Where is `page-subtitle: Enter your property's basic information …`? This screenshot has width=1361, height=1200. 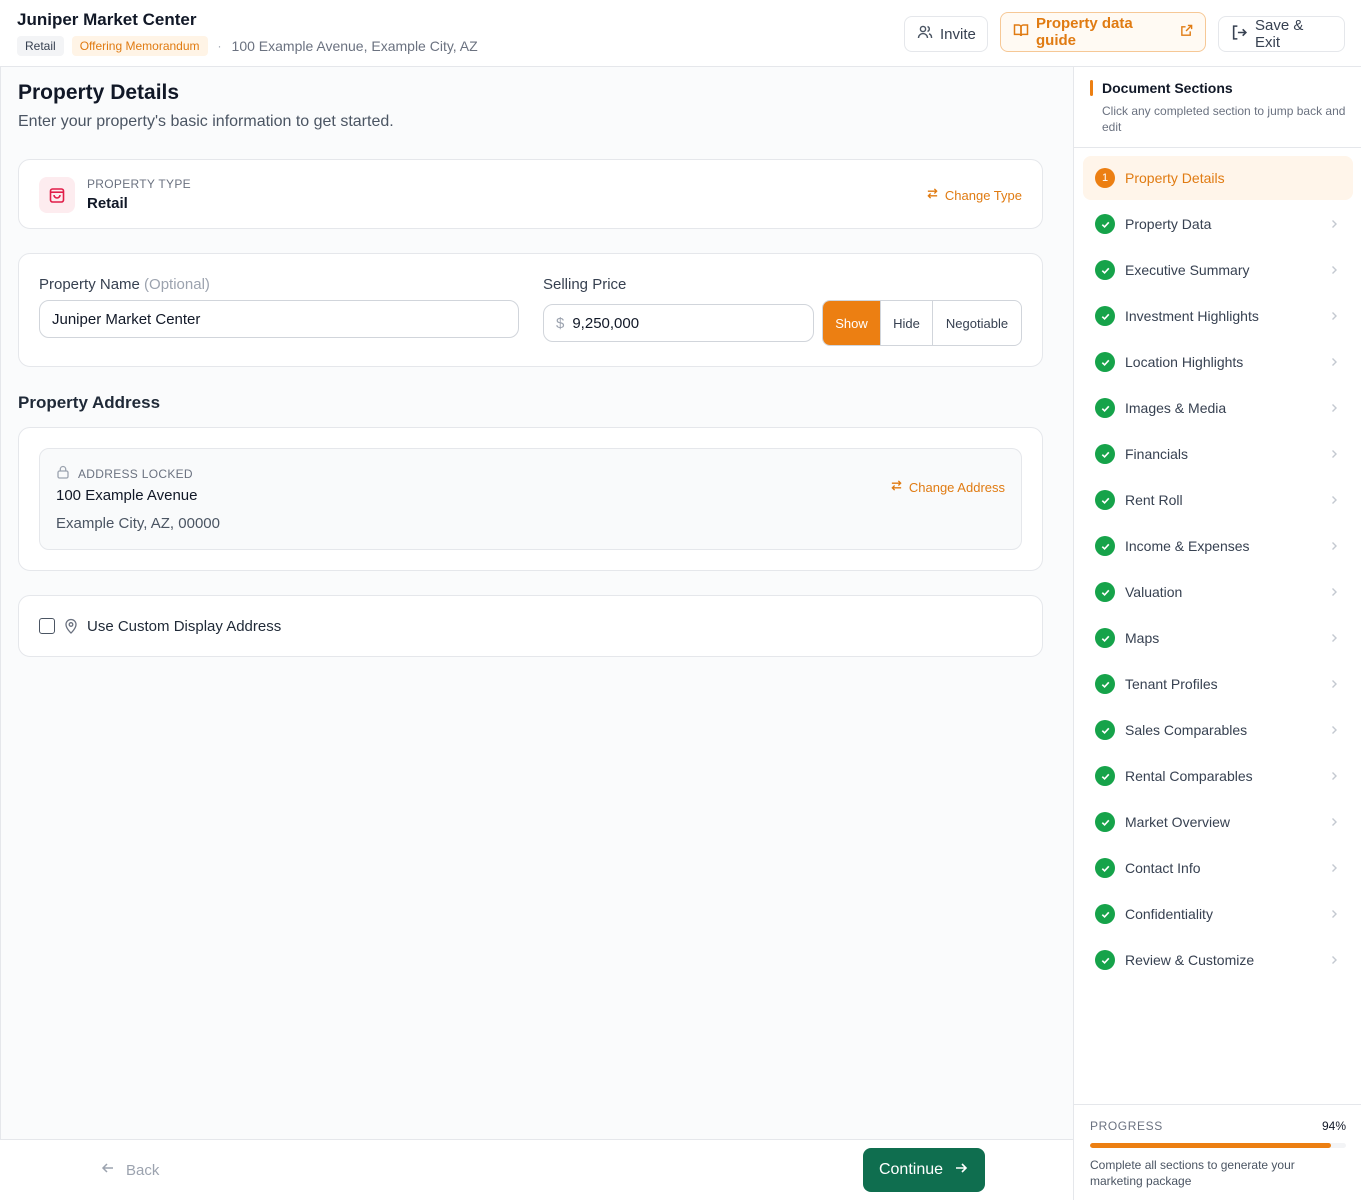 page-subtitle: Enter your property's basic information … is located at coordinates (206, 121).